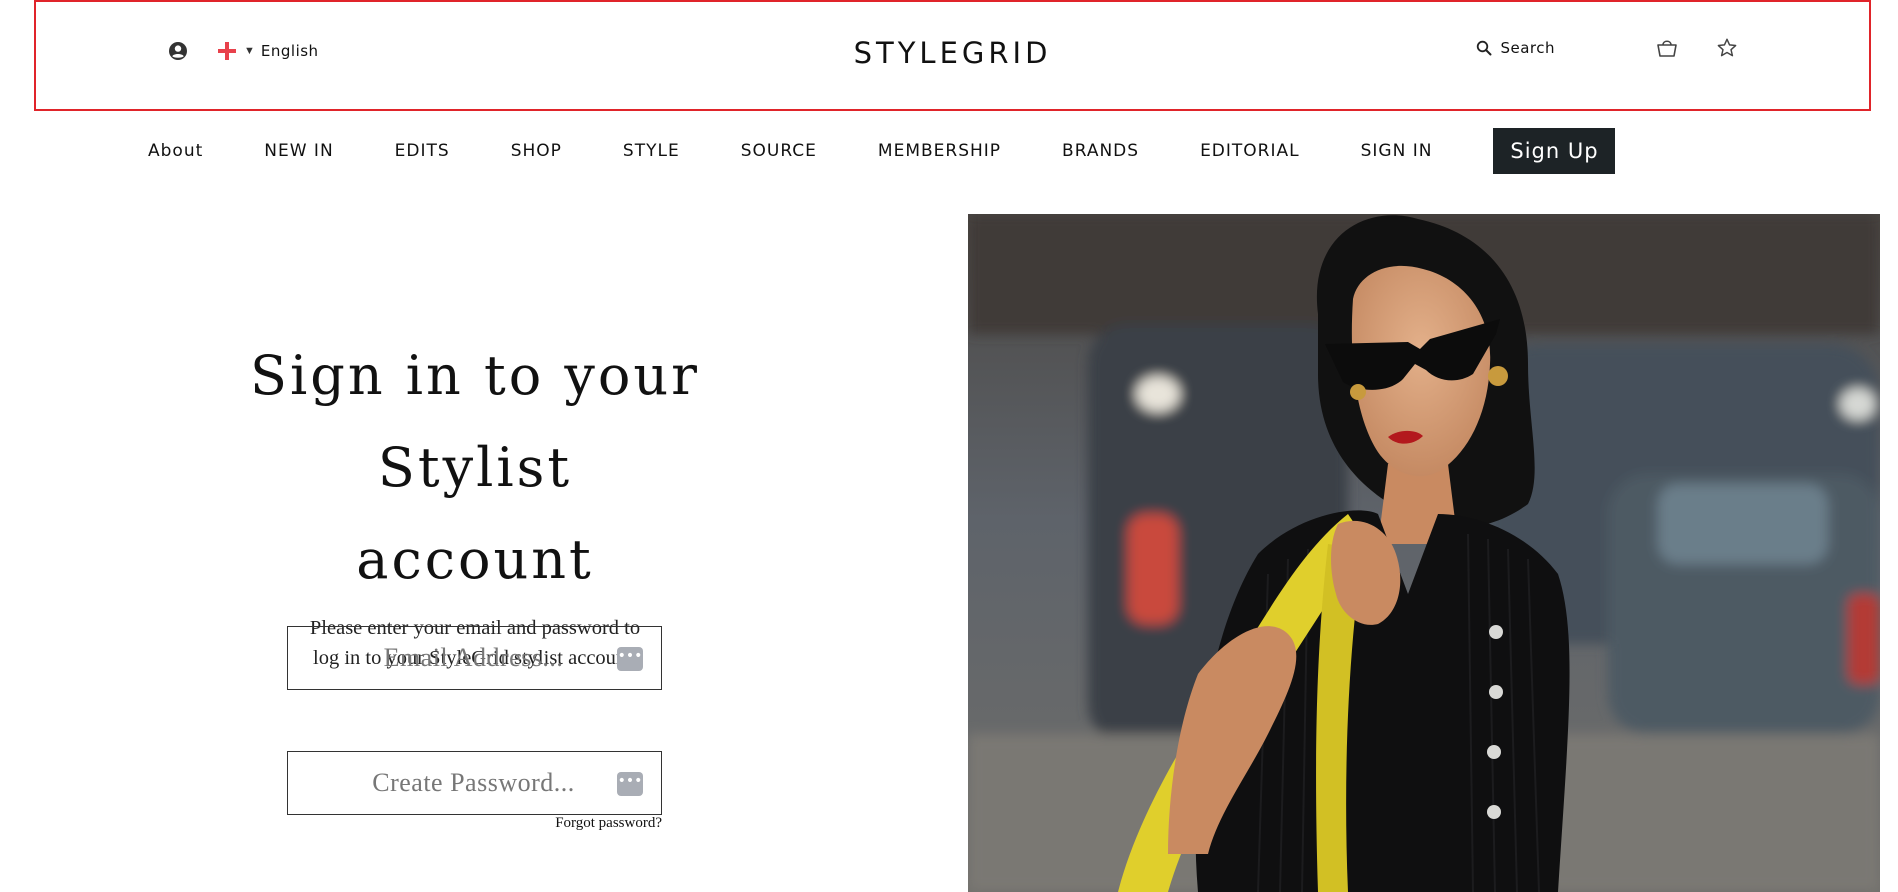  I want to click on nav-item-source: SOURCE, so click(779, 151).